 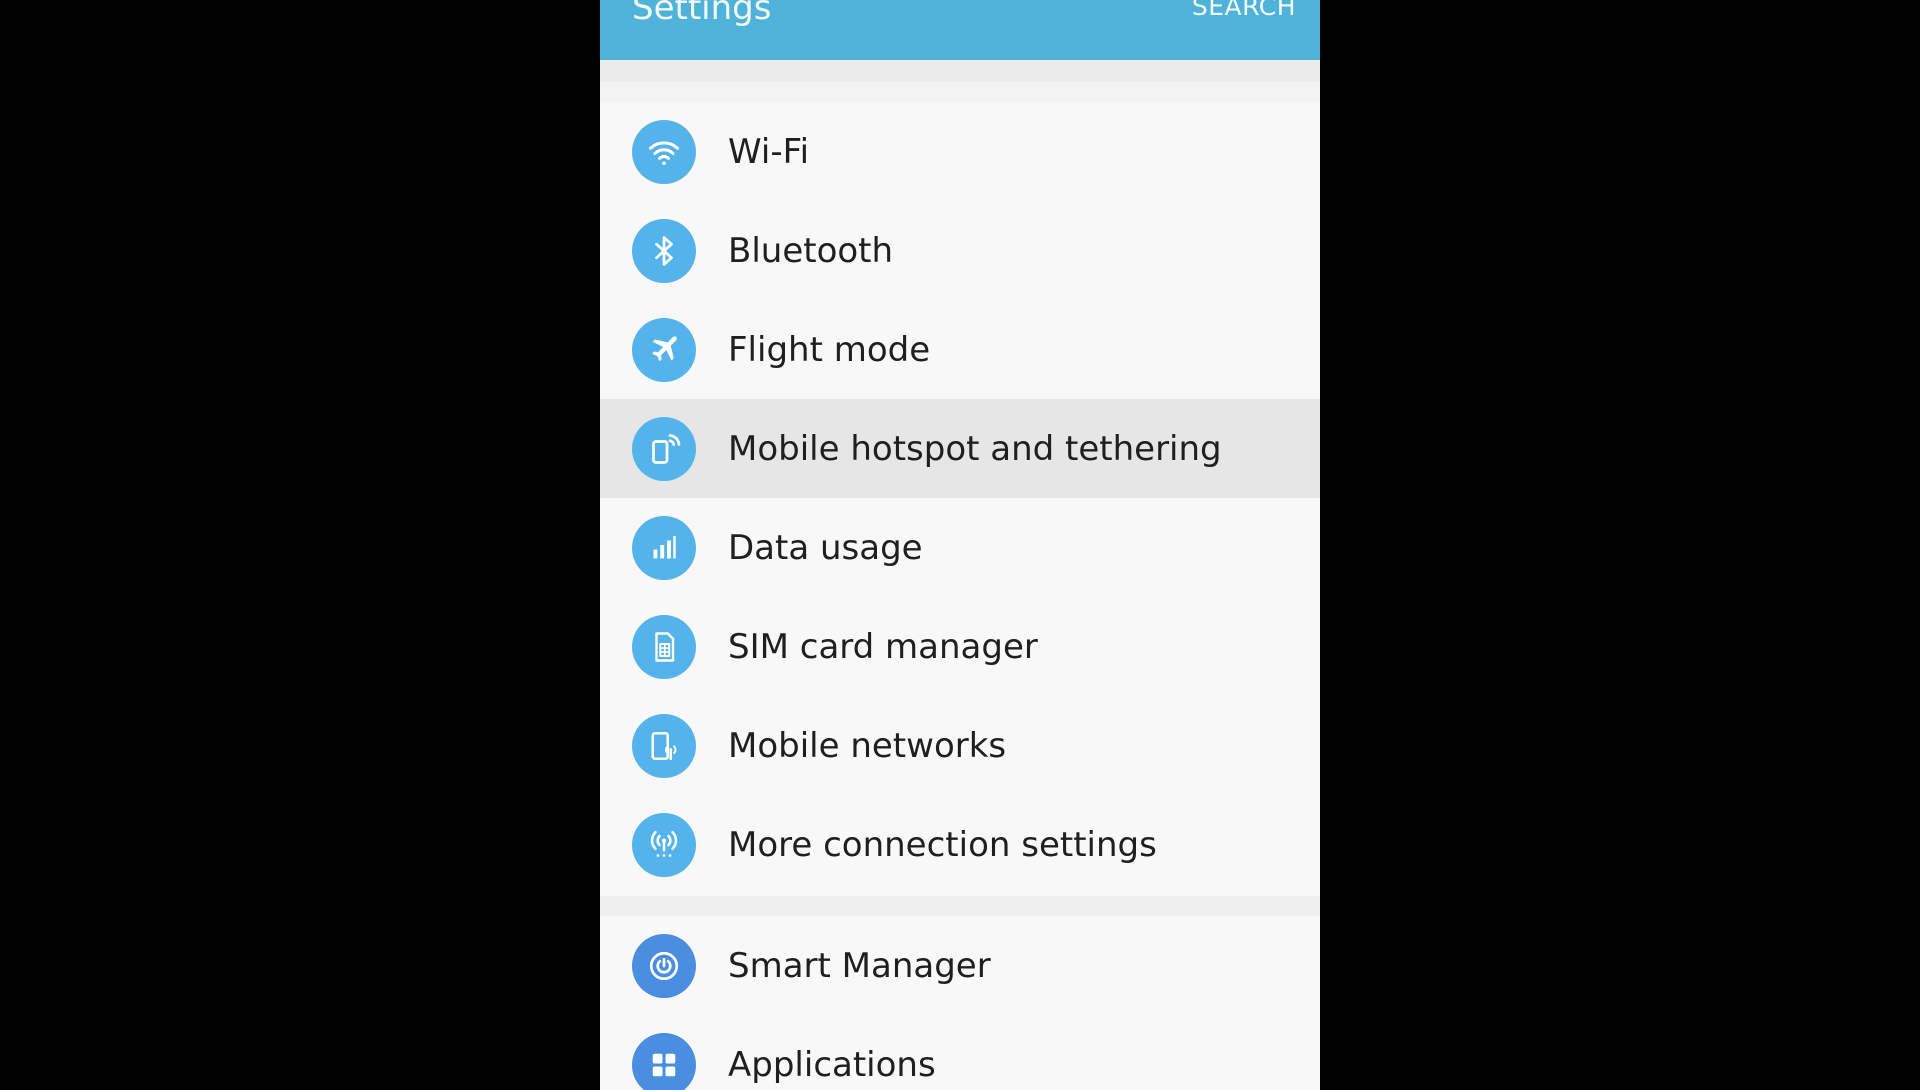 I want to click on settings-item-data-usage: Data usage, so click(x=960, y=547).